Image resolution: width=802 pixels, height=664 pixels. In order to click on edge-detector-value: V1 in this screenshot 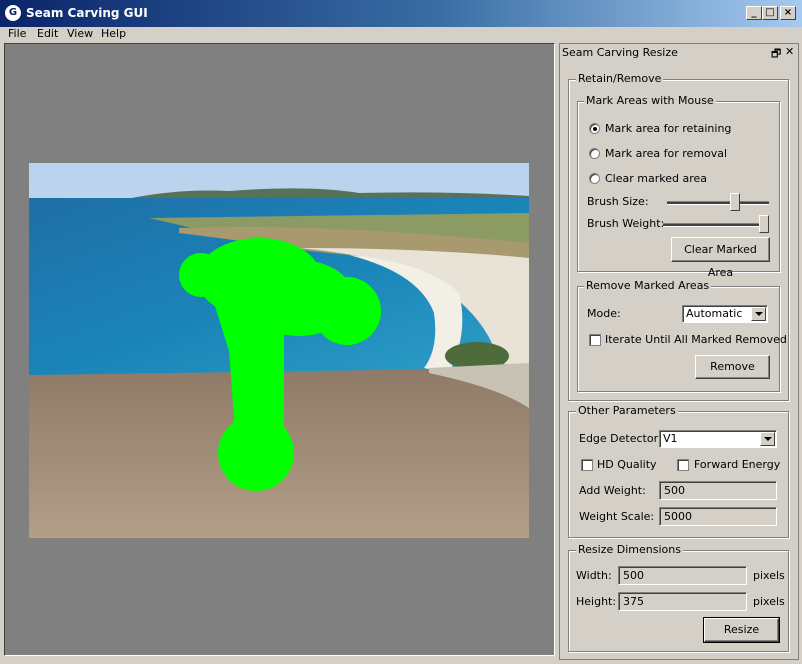, I will do `click(670, 438)`.